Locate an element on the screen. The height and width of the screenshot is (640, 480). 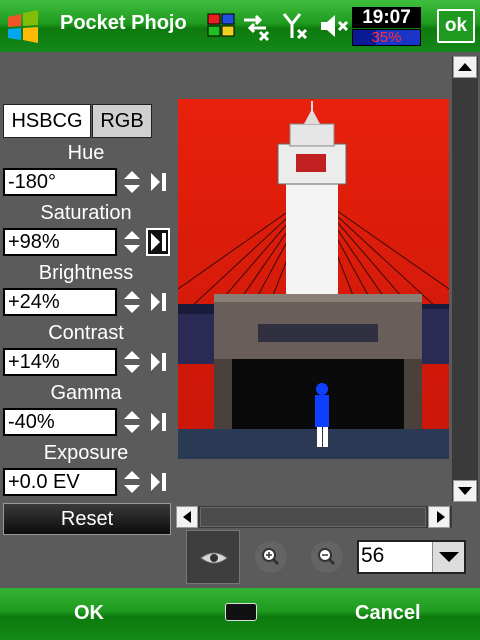
exposure-label: Exposure is located at coordinates (86, 453).